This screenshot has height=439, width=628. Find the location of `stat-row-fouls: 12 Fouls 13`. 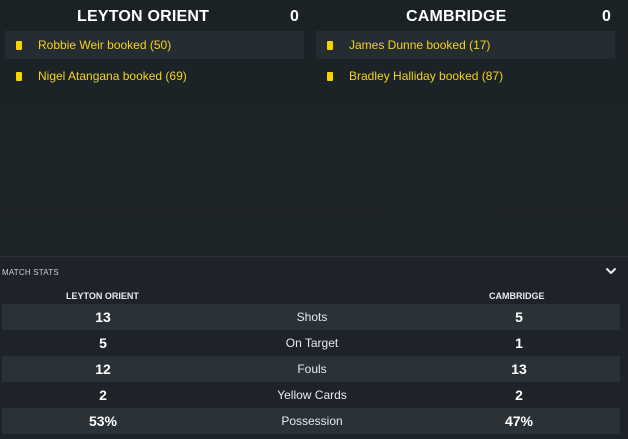

stat-row-fouls: 12 Fouls 13 is located at coordinates (311, 369).